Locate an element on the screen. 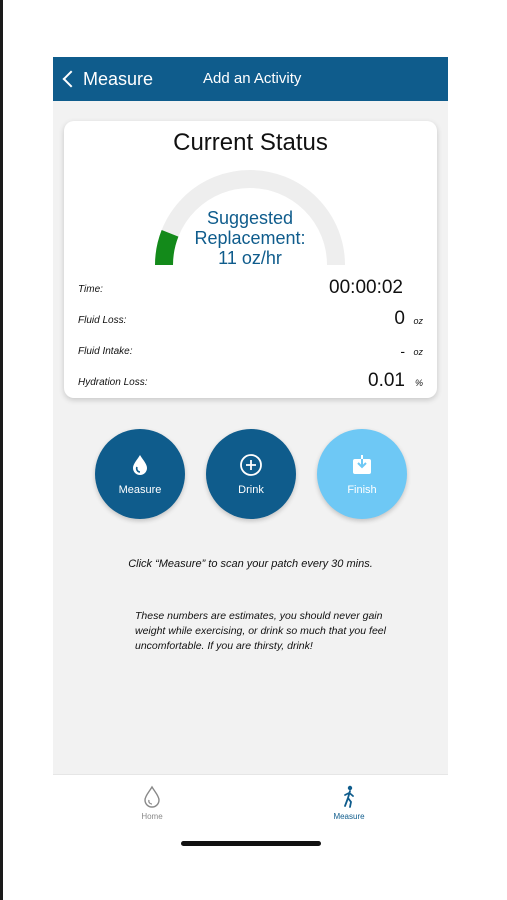 Image resolution: width=507 pixels, height=900 pixels. drink-button-label: Drink is located at coordinates (251, 490).